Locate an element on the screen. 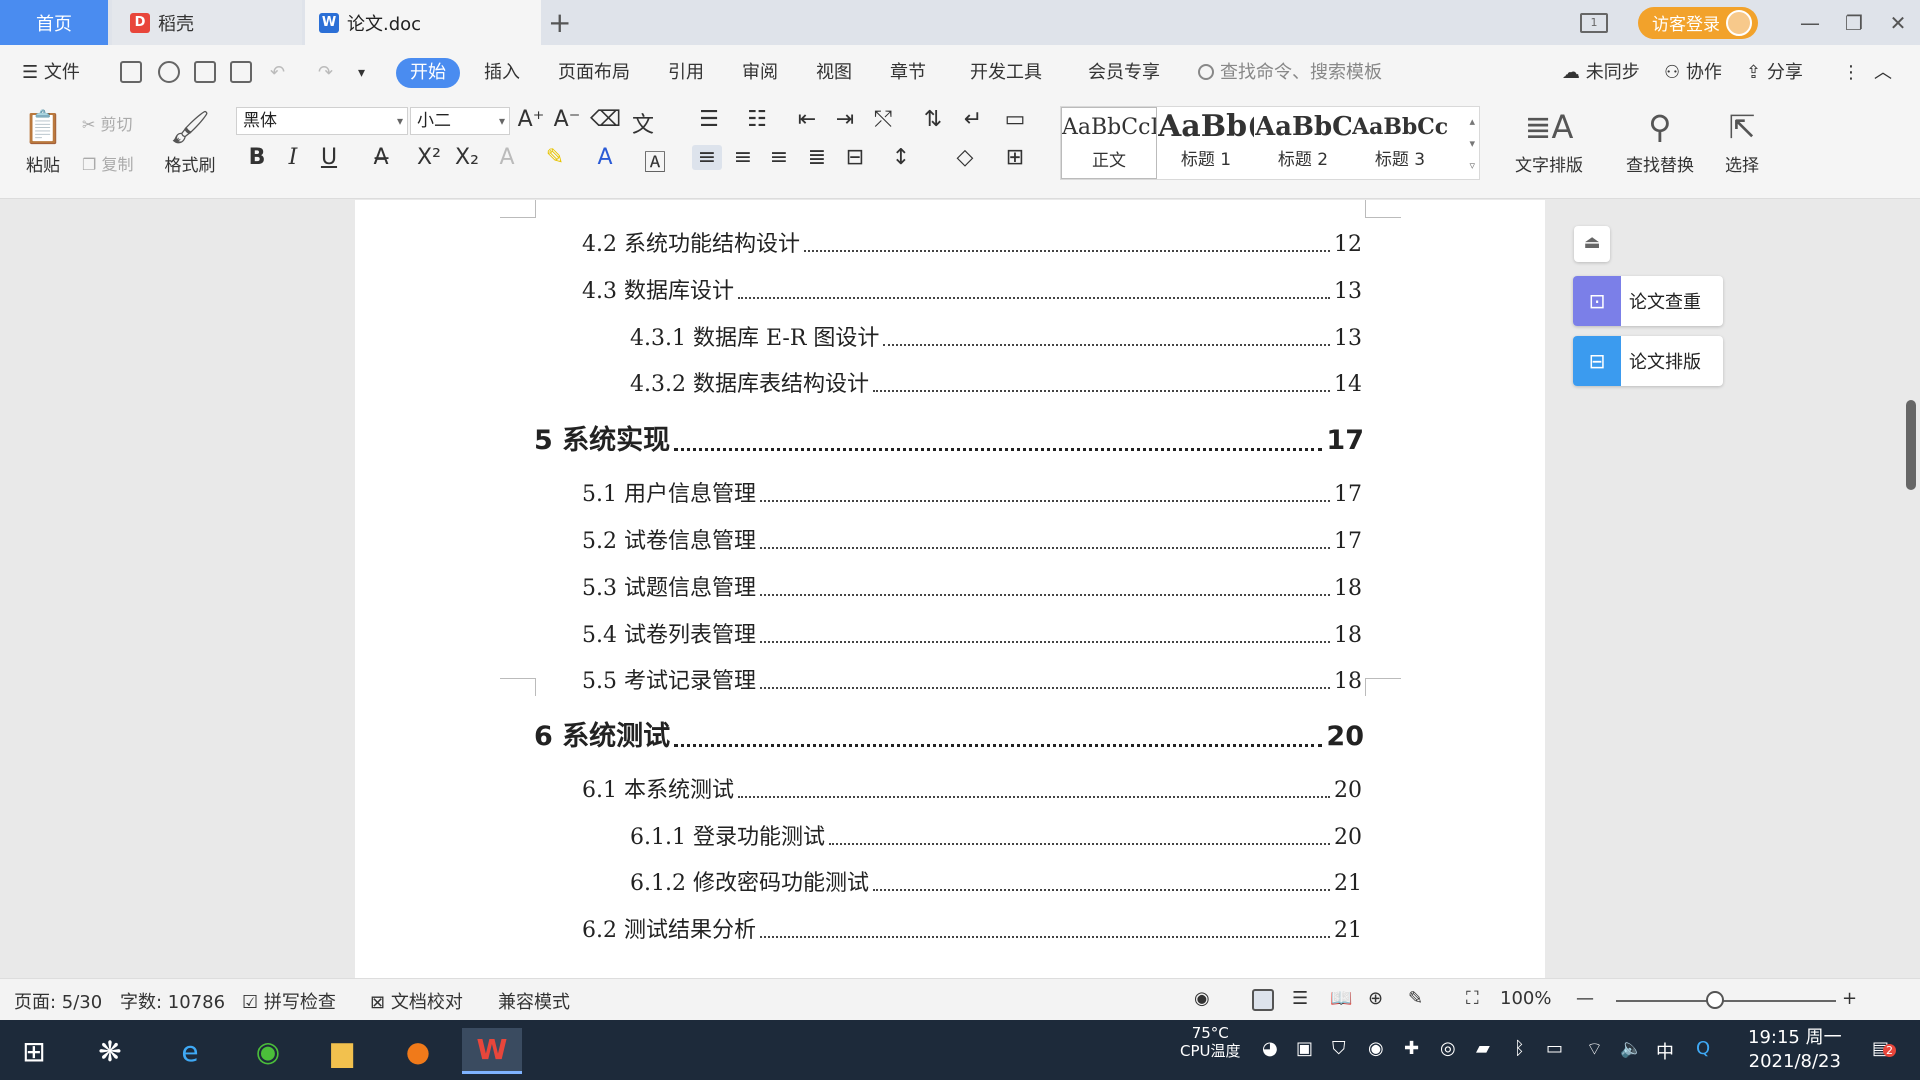 The height and width of the screenshot is (1080, 1920). print-icon is located at coordinates (205, 72).